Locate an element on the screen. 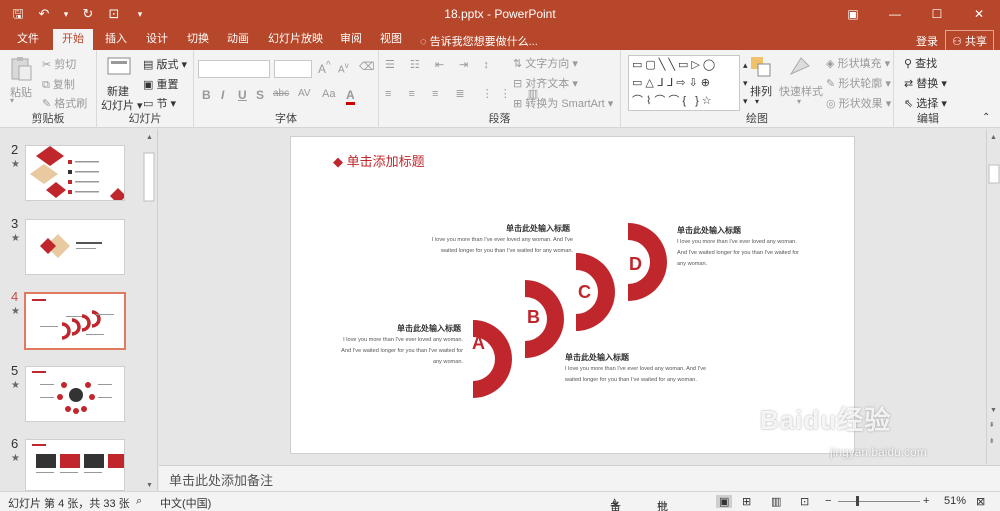 The width and height of the screenshot is (1000, 511). character-spacing-button: AV is located at coordinates (304, 93).